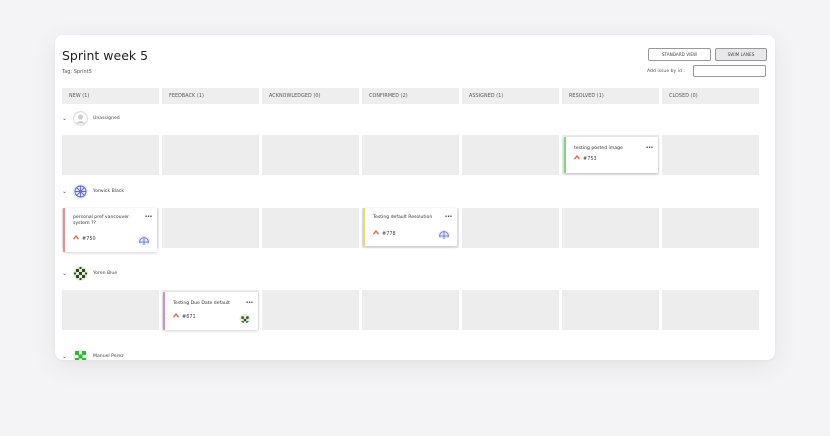 The height and width of the screenshot is (436, 830). What do you see at coordinates (80, 273) in the screenshot?
I see `dark-green-pattern-avatar-icon` at bounding box center [80, 273].